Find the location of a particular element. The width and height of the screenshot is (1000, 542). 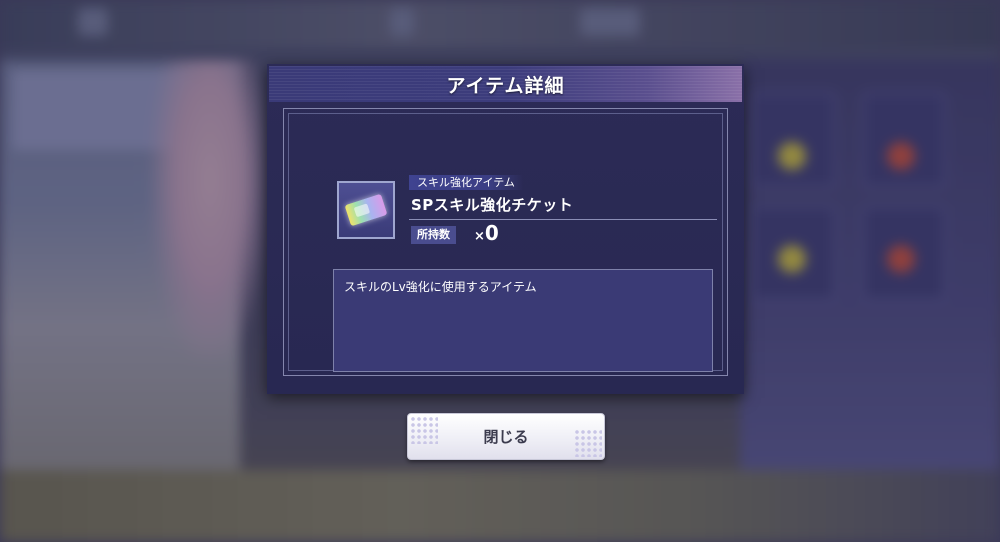

owned-count-number: 0 is located at coordinates (491, 233).